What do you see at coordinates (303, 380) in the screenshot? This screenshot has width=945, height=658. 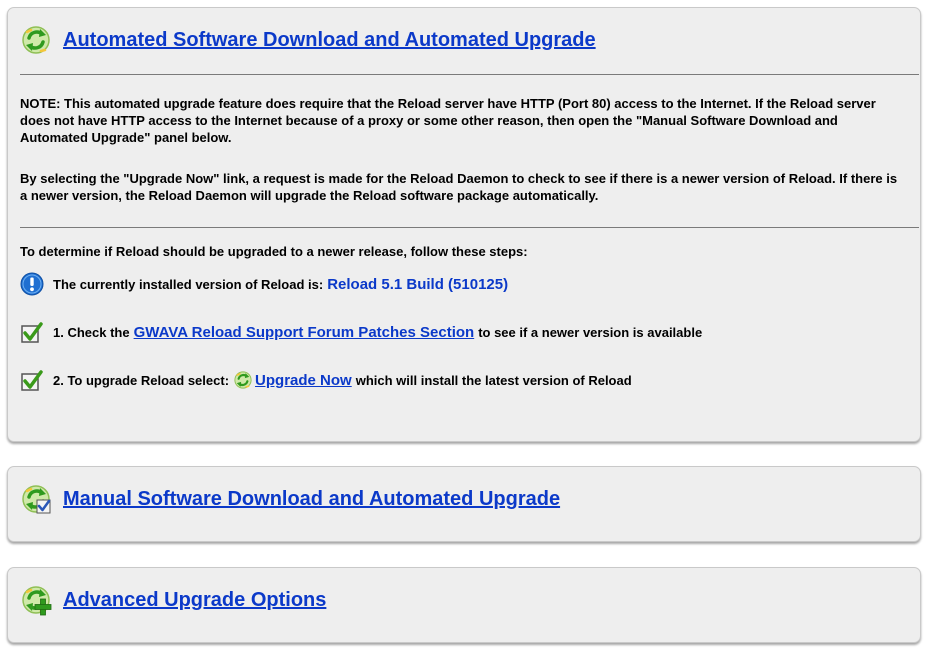 I see `upgrade-now-link-text: Upgrade Now` at bounding box center [303, 380].